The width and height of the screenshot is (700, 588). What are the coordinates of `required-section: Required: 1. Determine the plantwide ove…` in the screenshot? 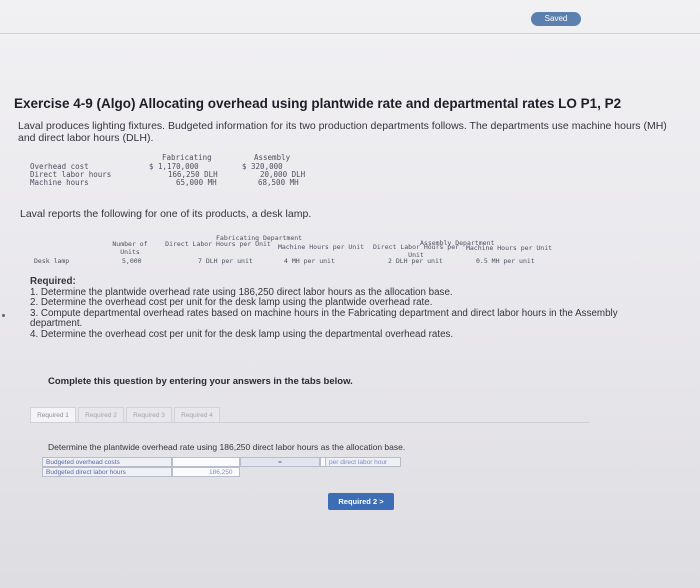 It's located at (340, 308).